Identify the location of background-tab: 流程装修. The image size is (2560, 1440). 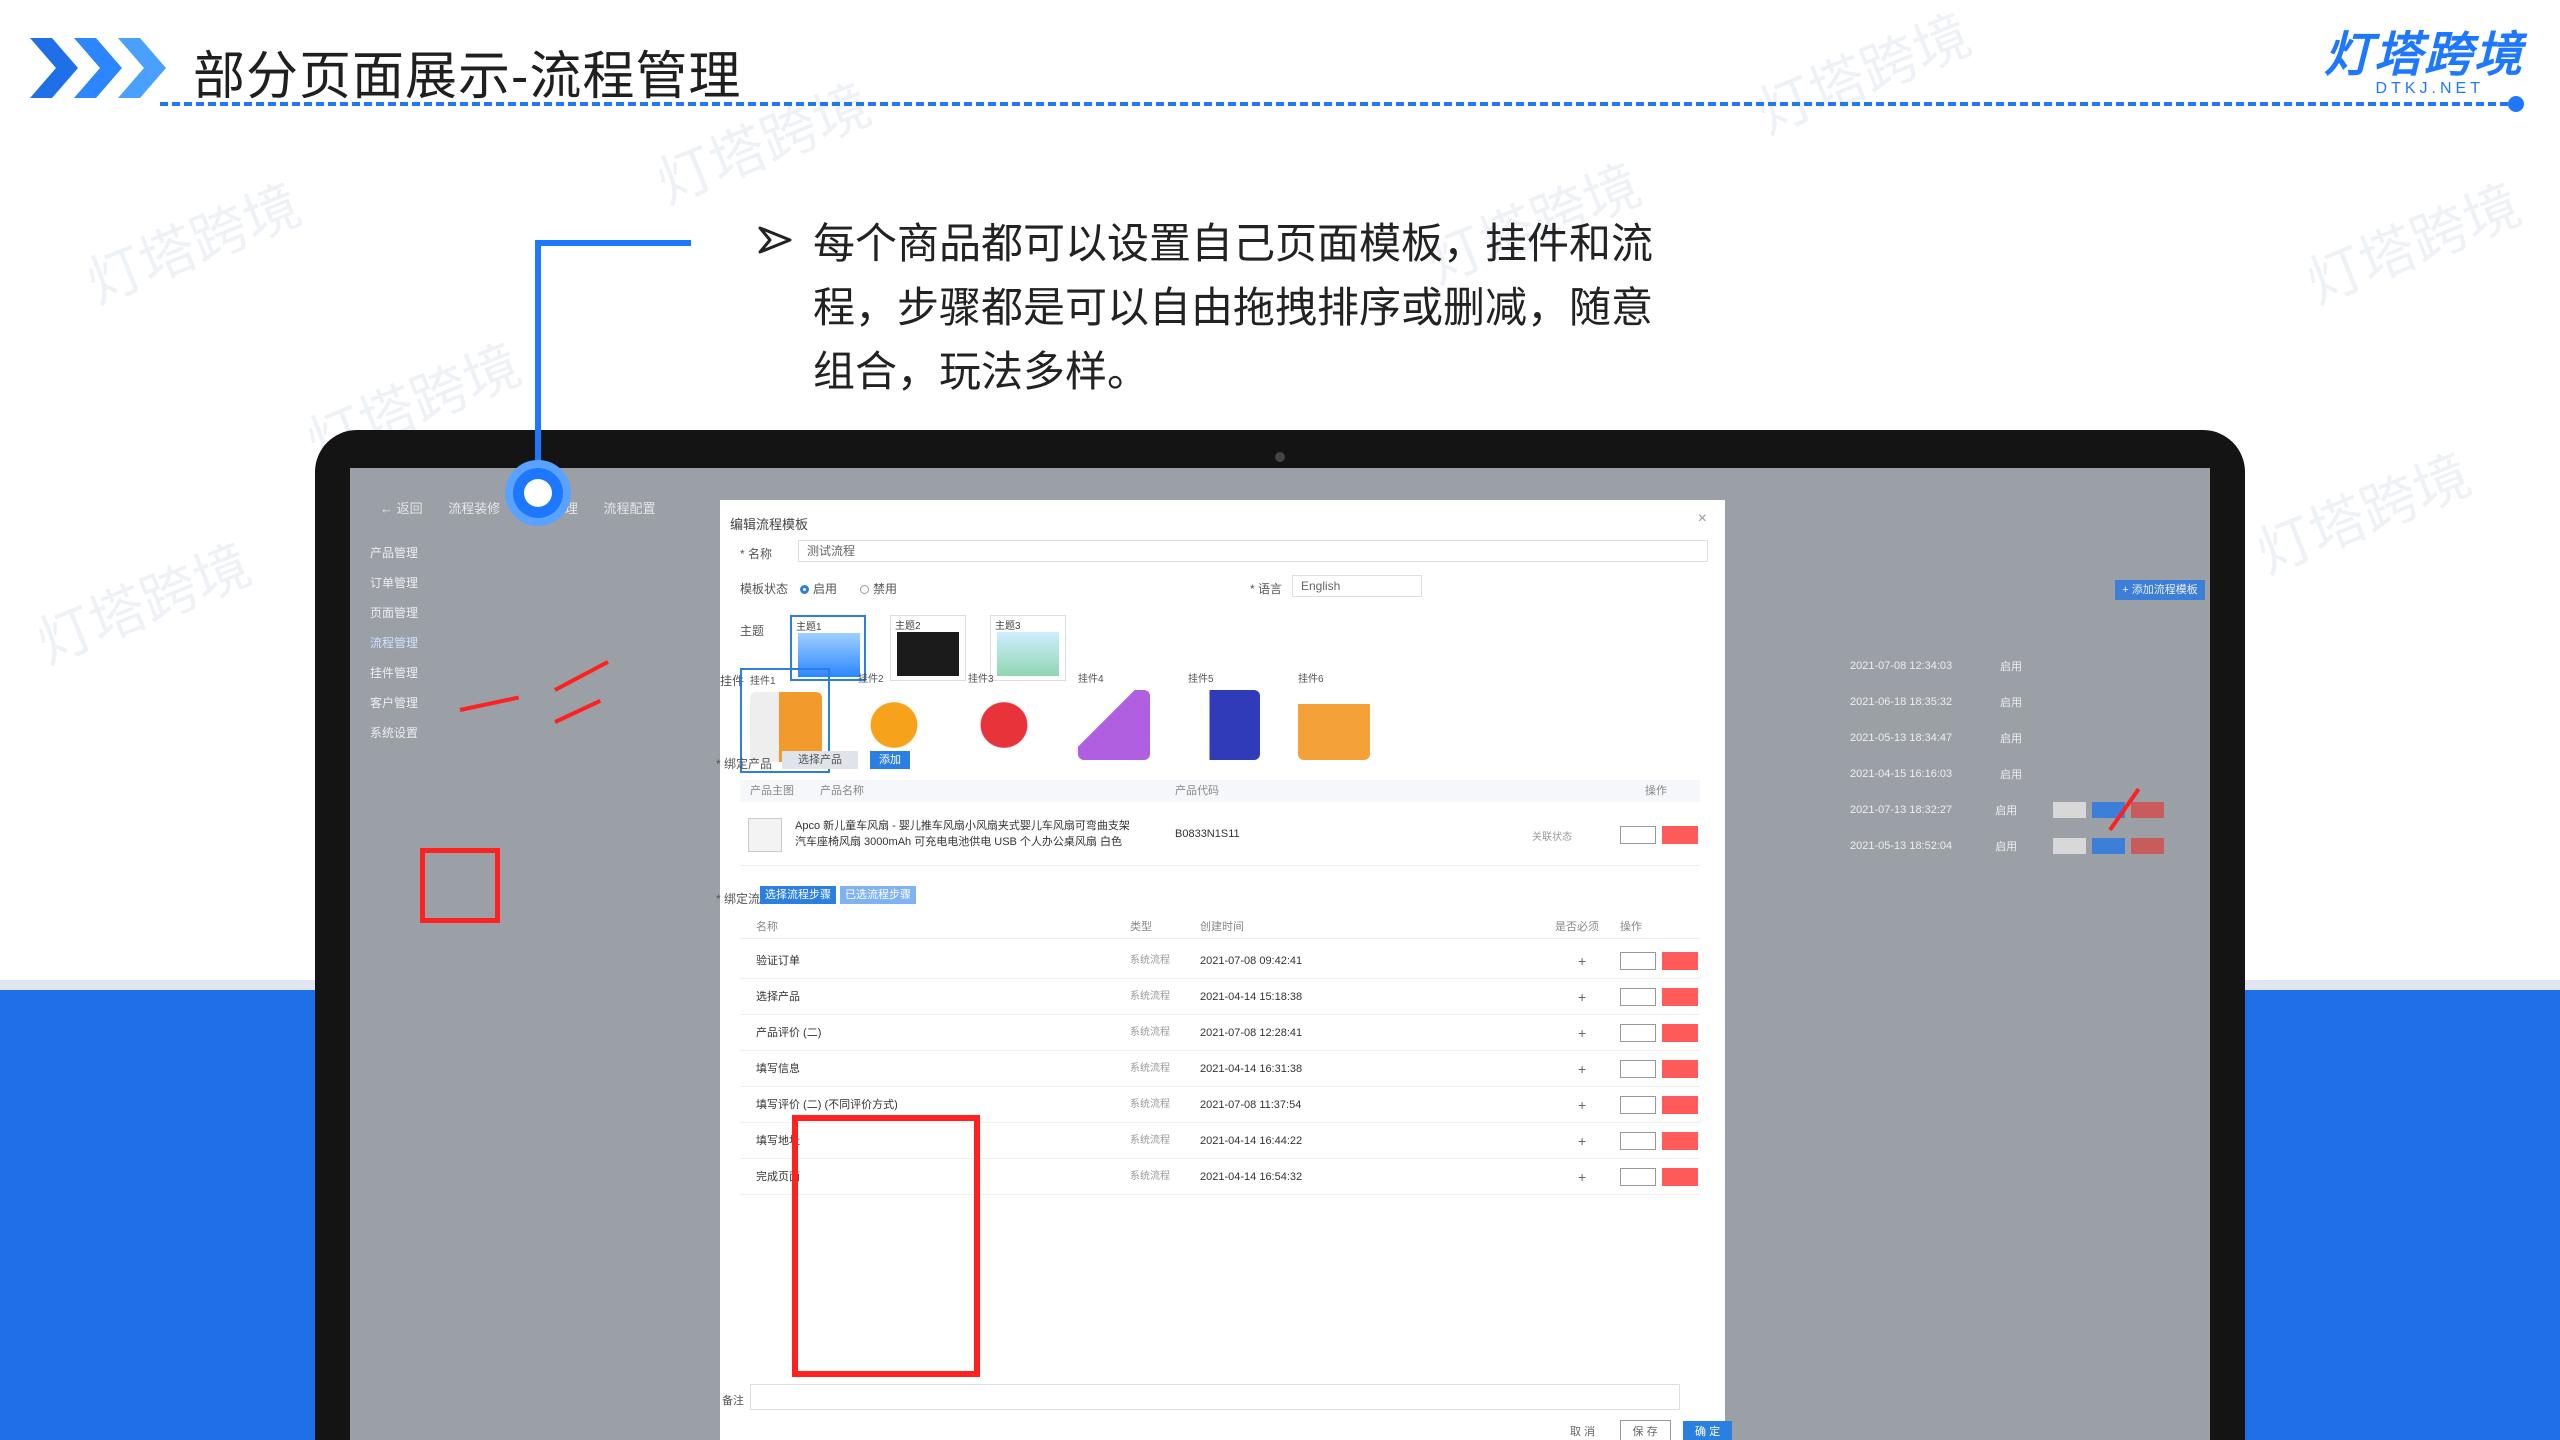
(474, 508).